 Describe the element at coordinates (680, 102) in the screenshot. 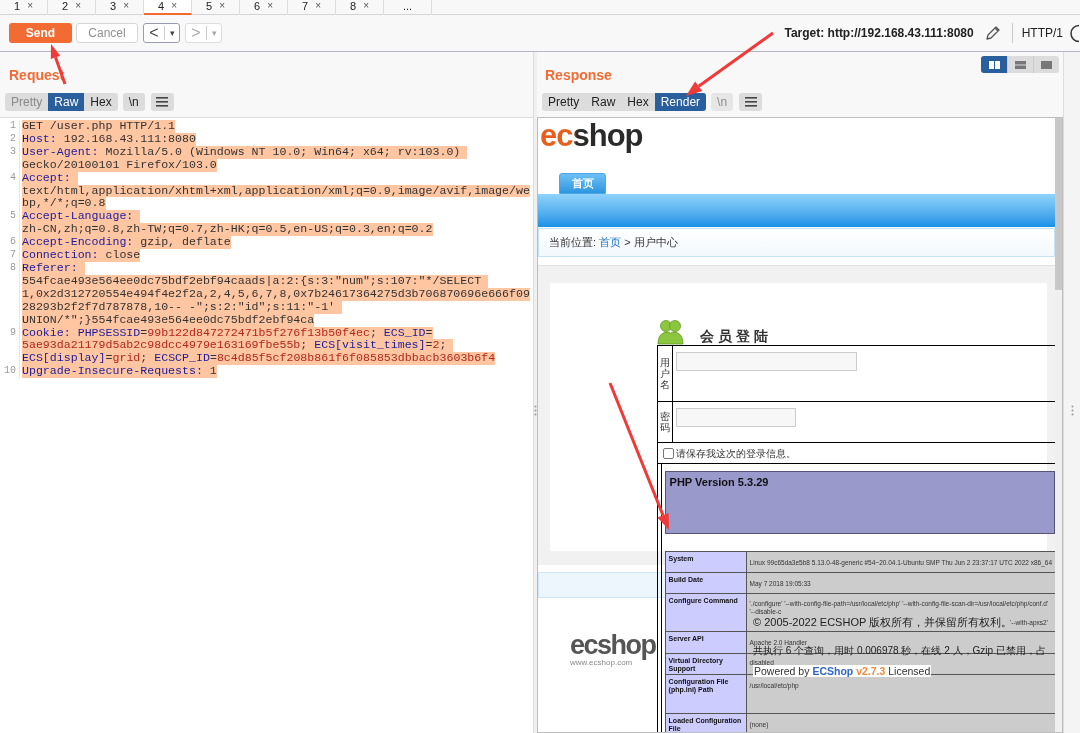

I see `view-tab: Render` at that location.